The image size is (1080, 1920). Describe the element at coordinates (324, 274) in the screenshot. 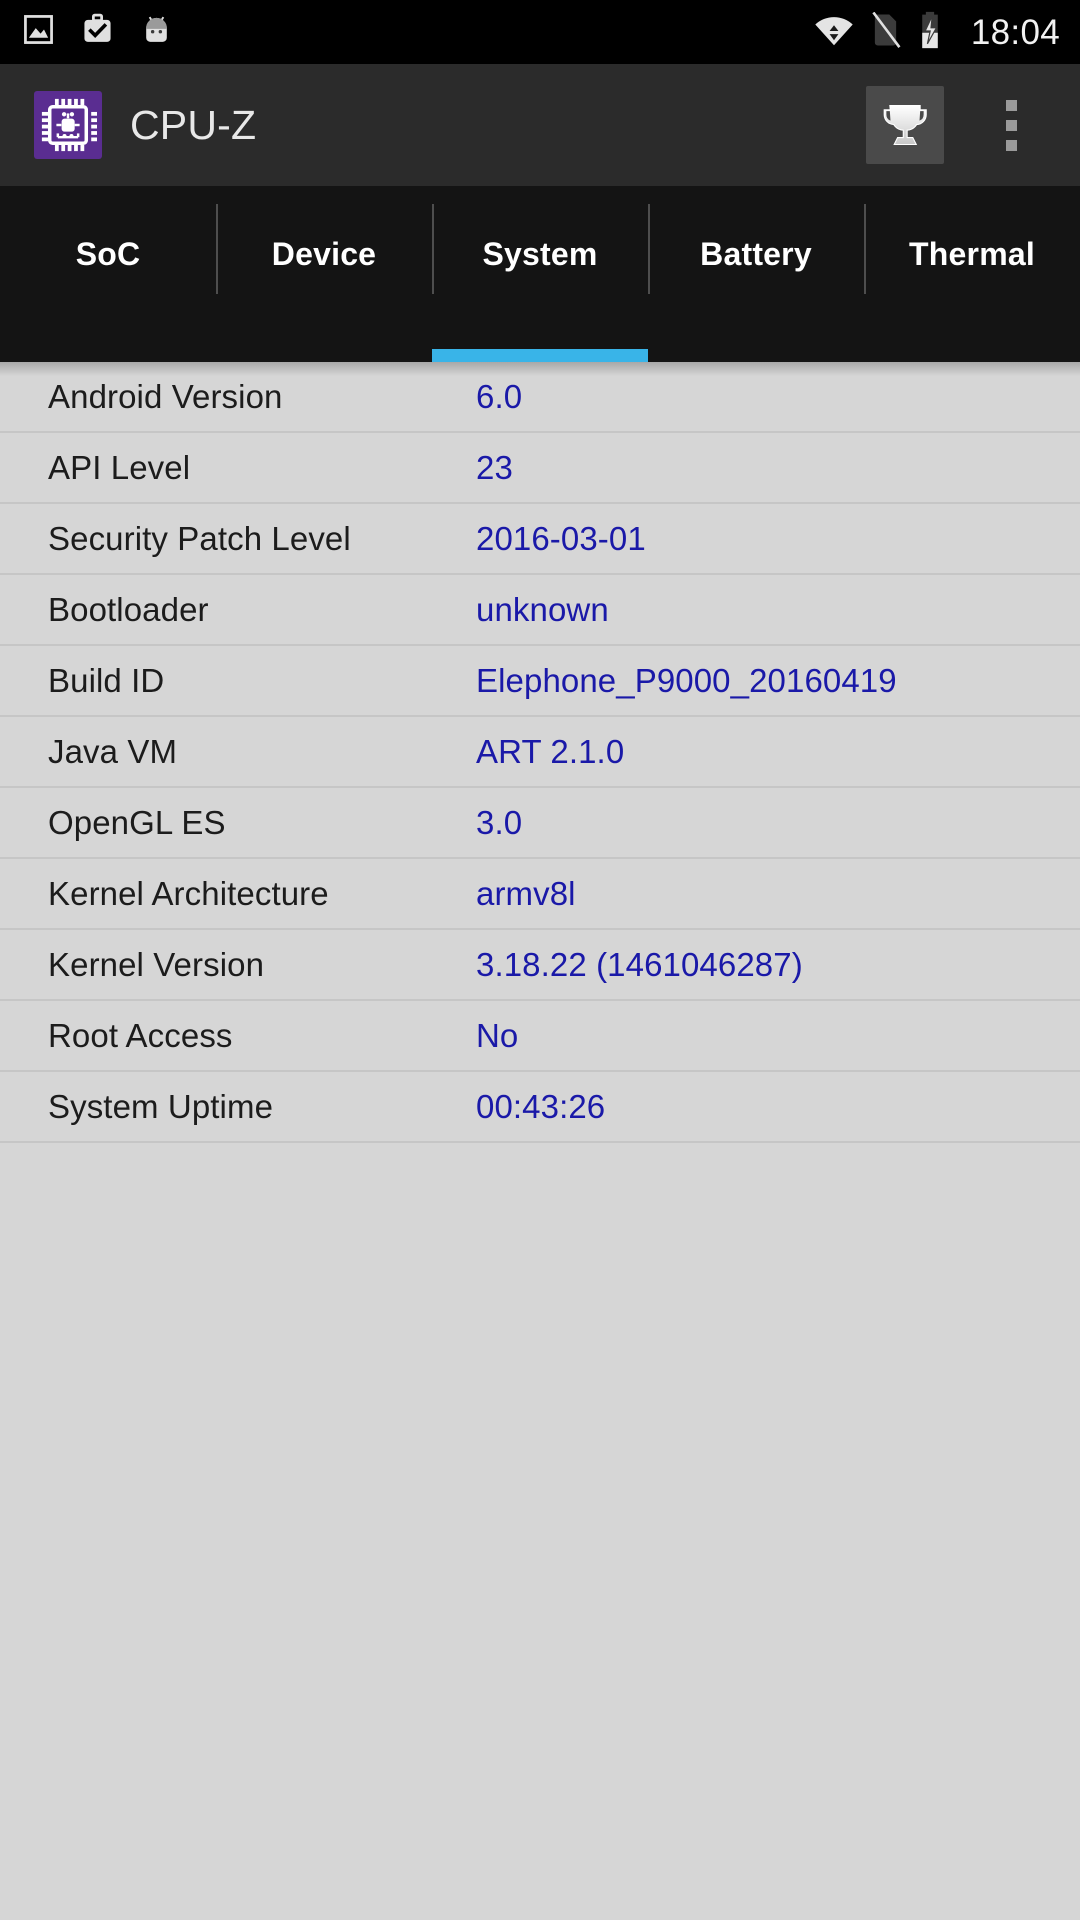

I see `tab-device: Device` at that location.